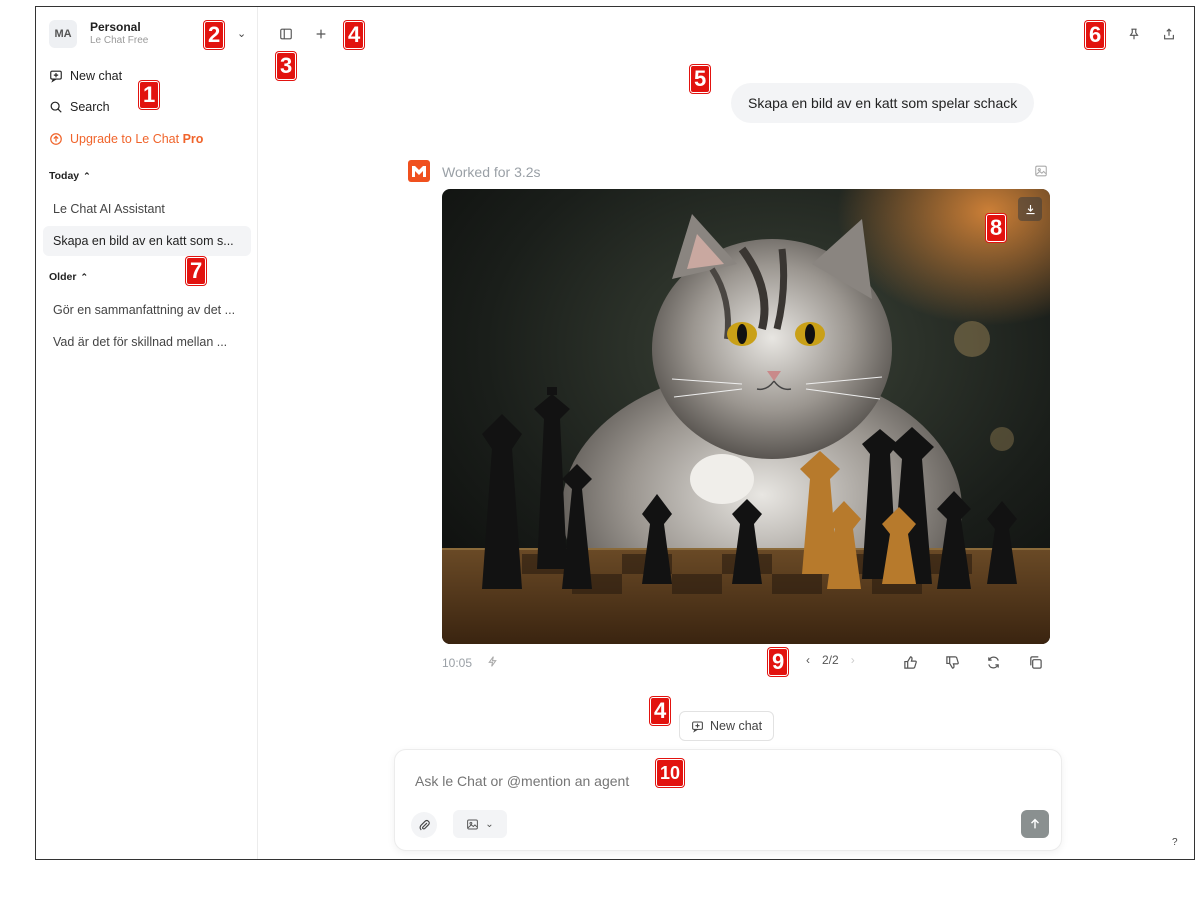 Image resolution: width=1200 pixels, height=899 pixels. What do you see at coordinates (1175, 842) in the screenshot?
I see `help-button: ?` at bounding box center [1175, 842].